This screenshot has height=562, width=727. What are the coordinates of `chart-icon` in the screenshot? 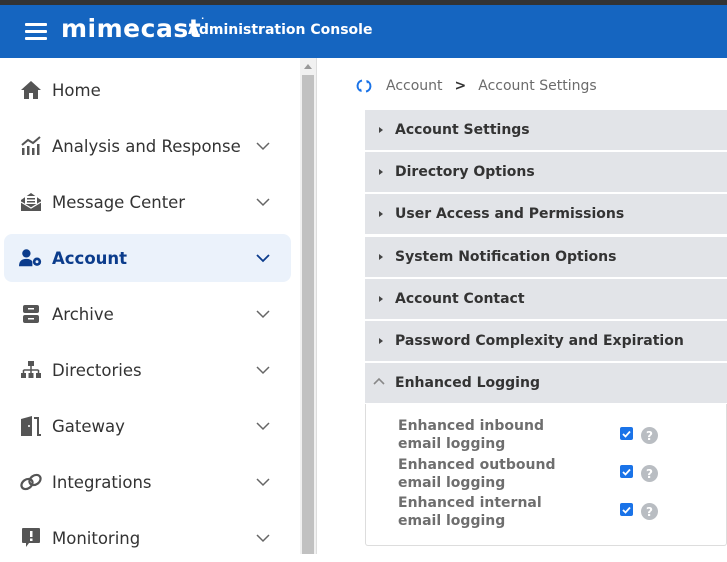 It's located at (31, 146).